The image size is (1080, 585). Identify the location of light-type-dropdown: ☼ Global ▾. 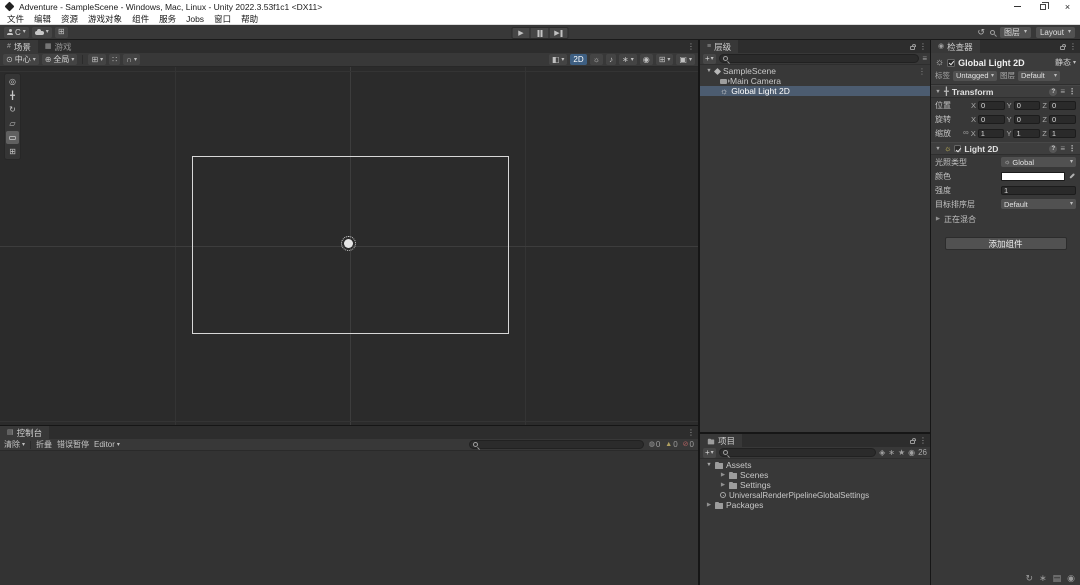
(1038, 162).